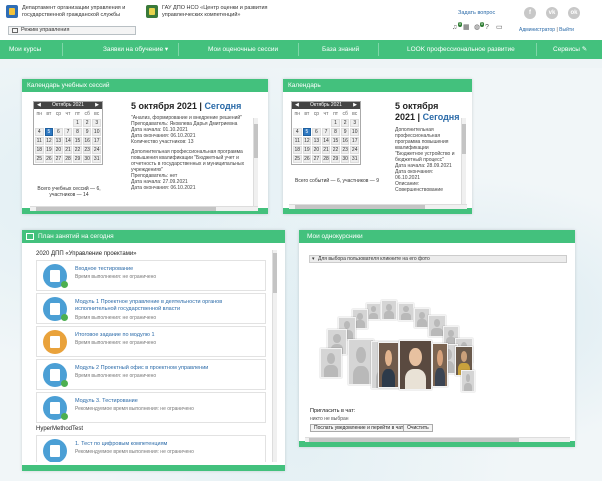 The height and width of the screenshot is (481, 602). I want to click on classmates-hscrollbar, so click(437, 439).